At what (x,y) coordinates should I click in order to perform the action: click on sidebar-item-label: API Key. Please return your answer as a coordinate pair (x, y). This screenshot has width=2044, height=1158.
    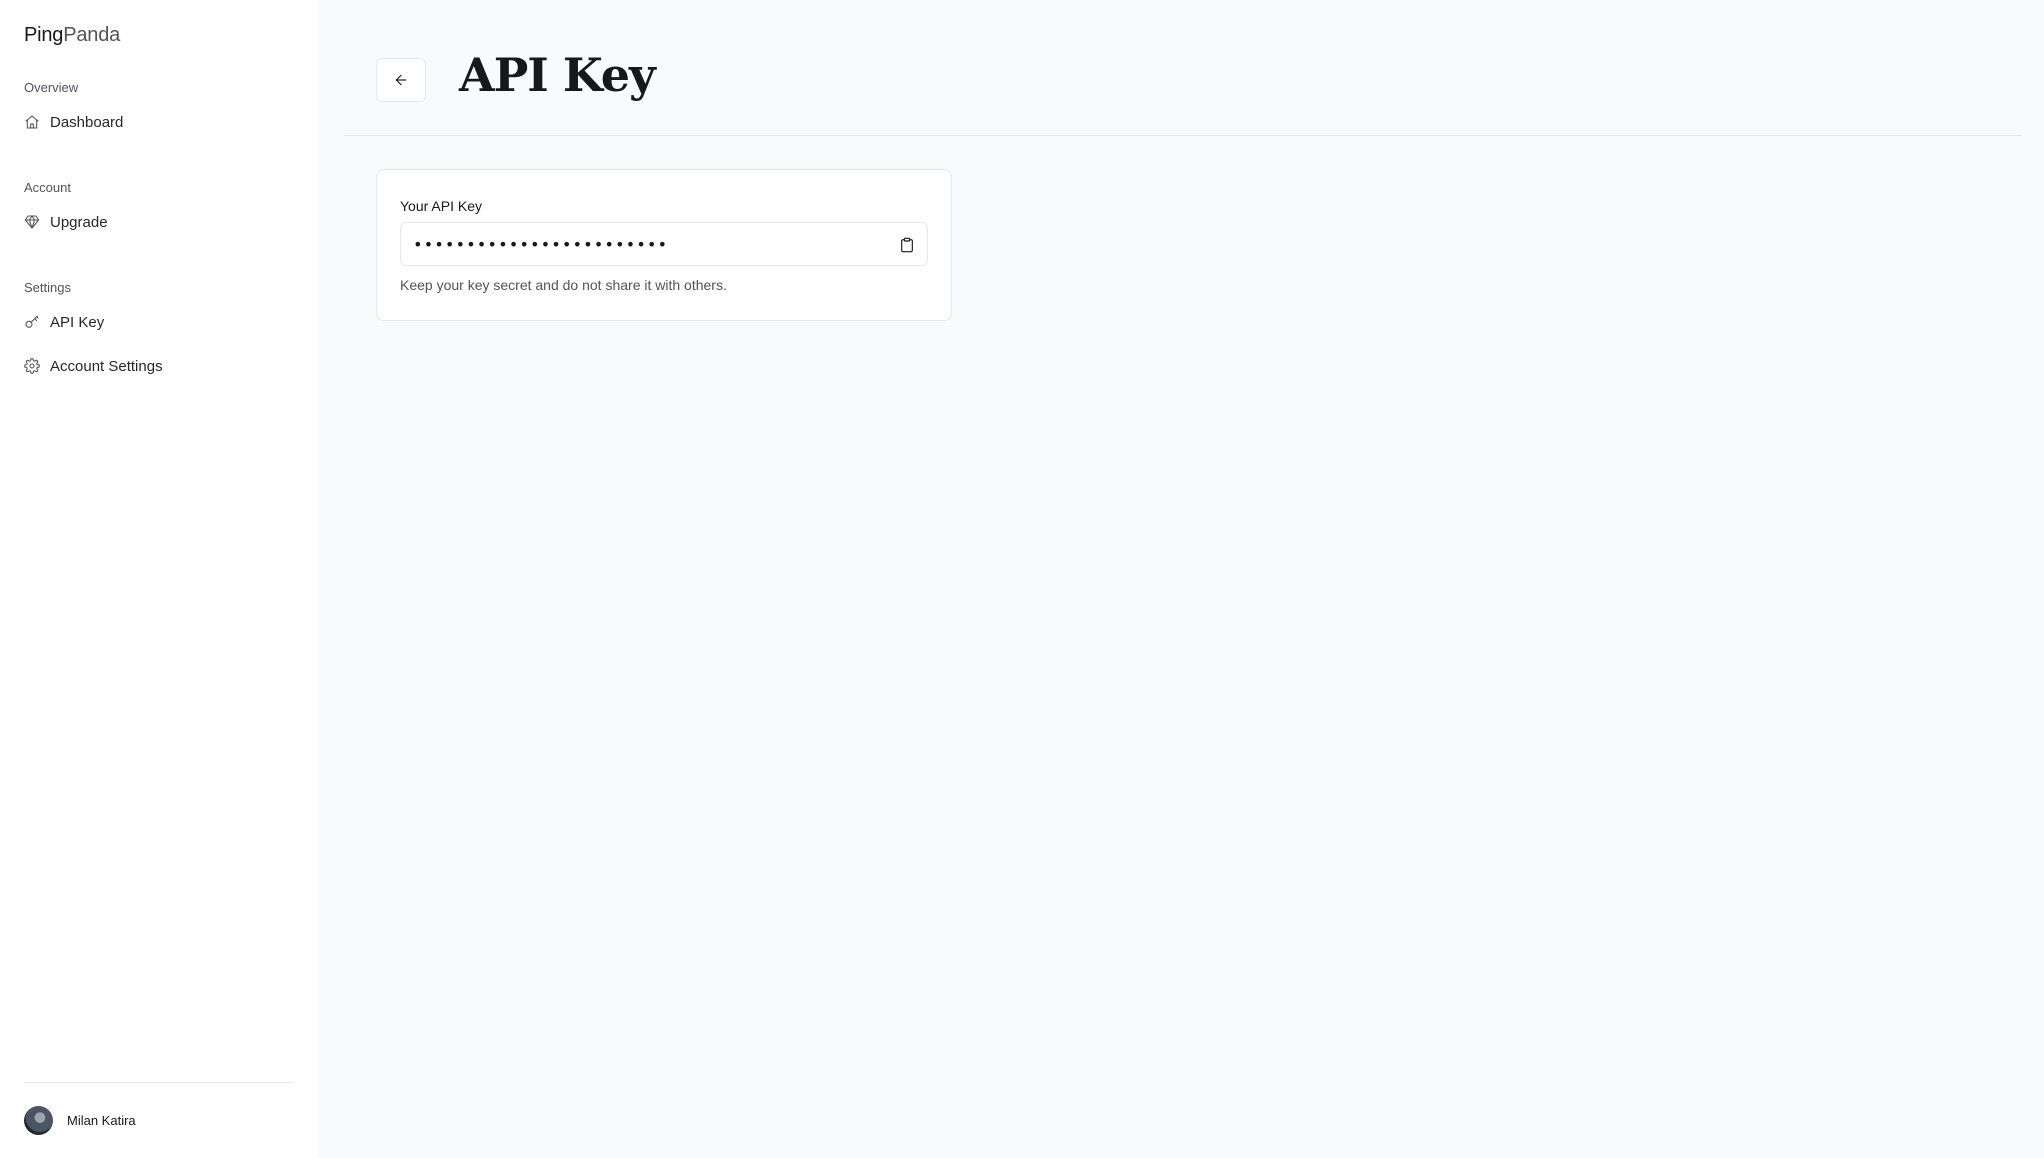
    Looking at the image, I should click on (77, 322).